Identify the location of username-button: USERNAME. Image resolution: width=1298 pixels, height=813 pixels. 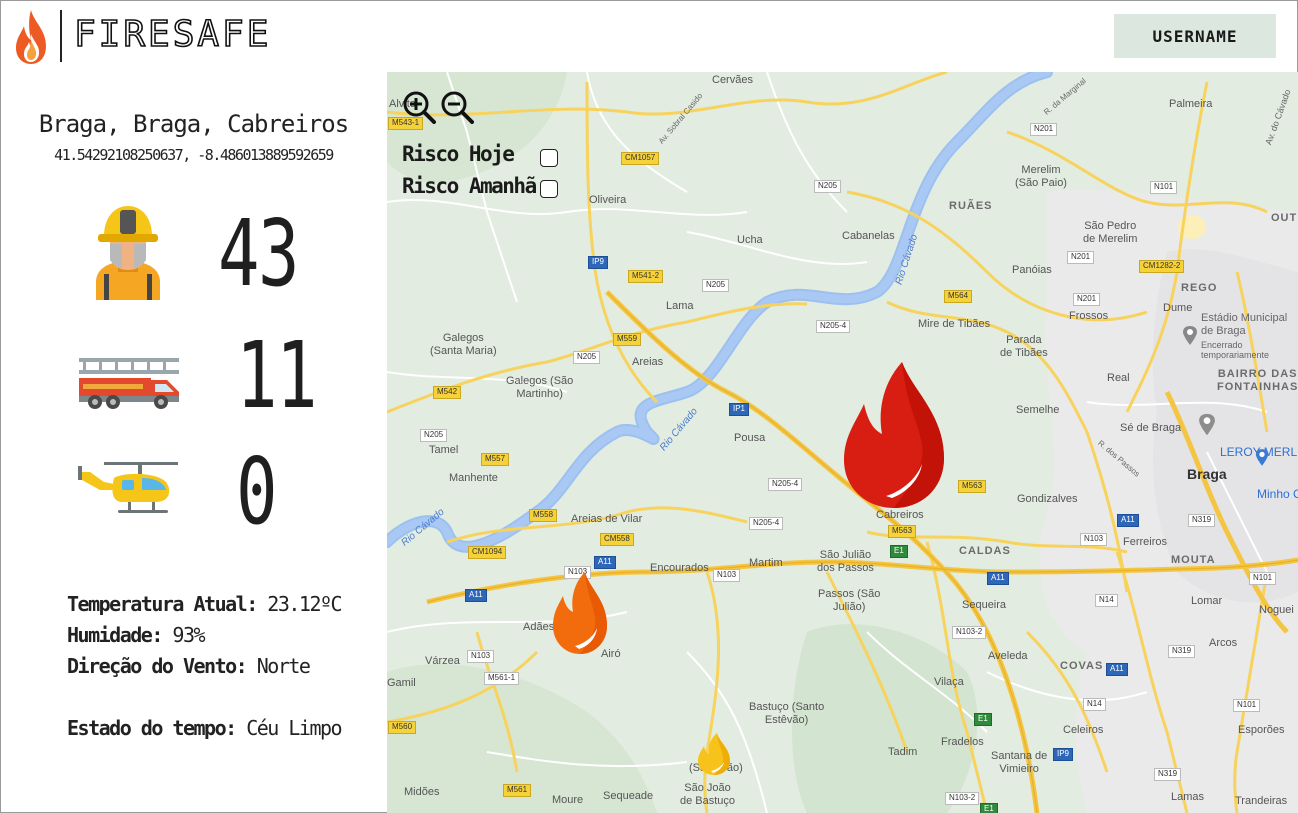
(1195, 36).